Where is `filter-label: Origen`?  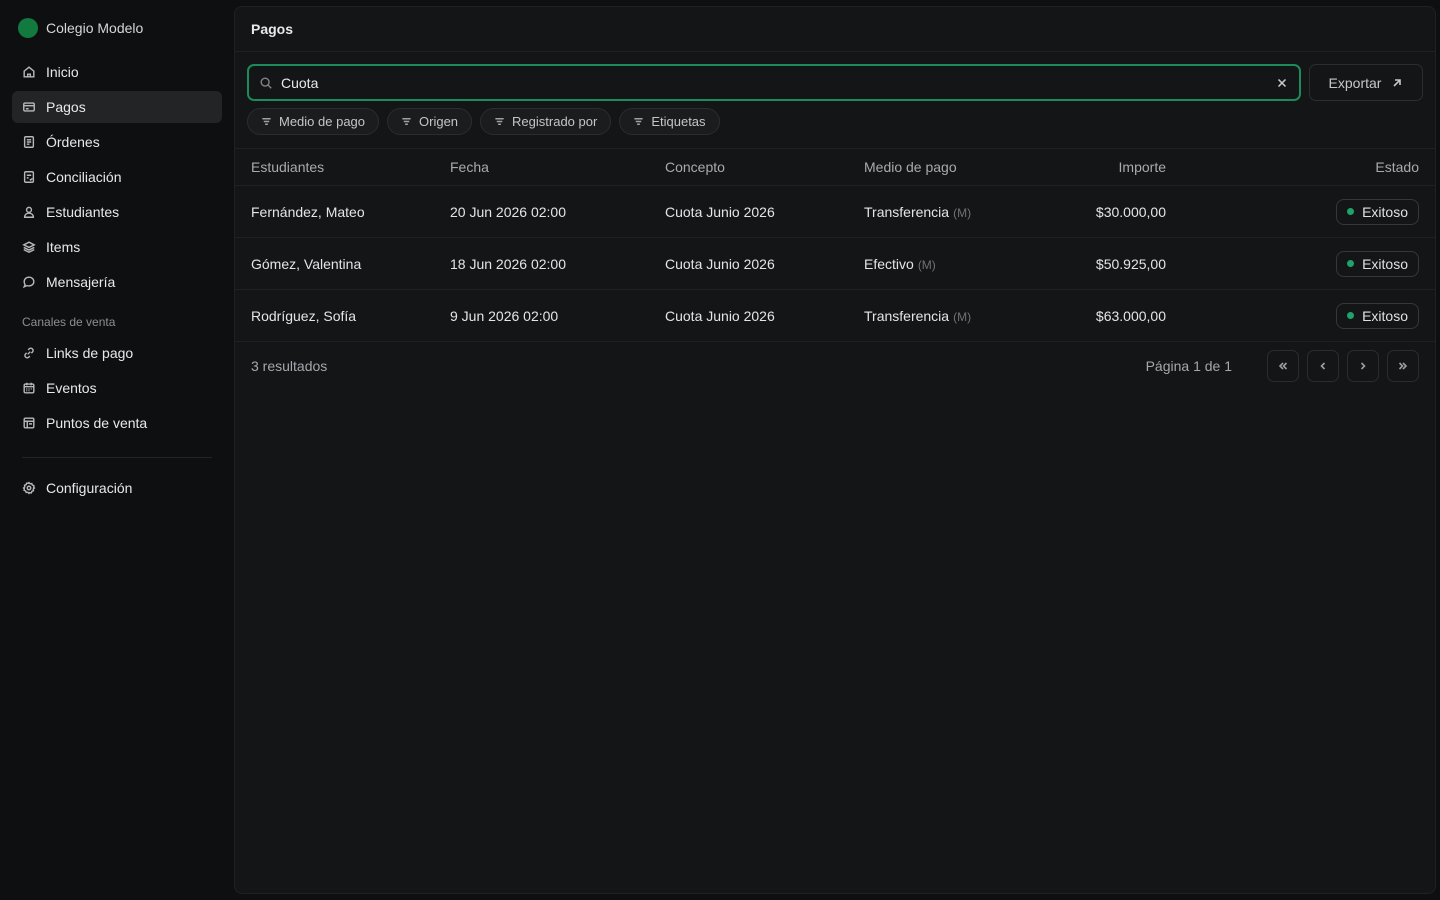 filter-label: Origen is located at coordinates (439, 121).